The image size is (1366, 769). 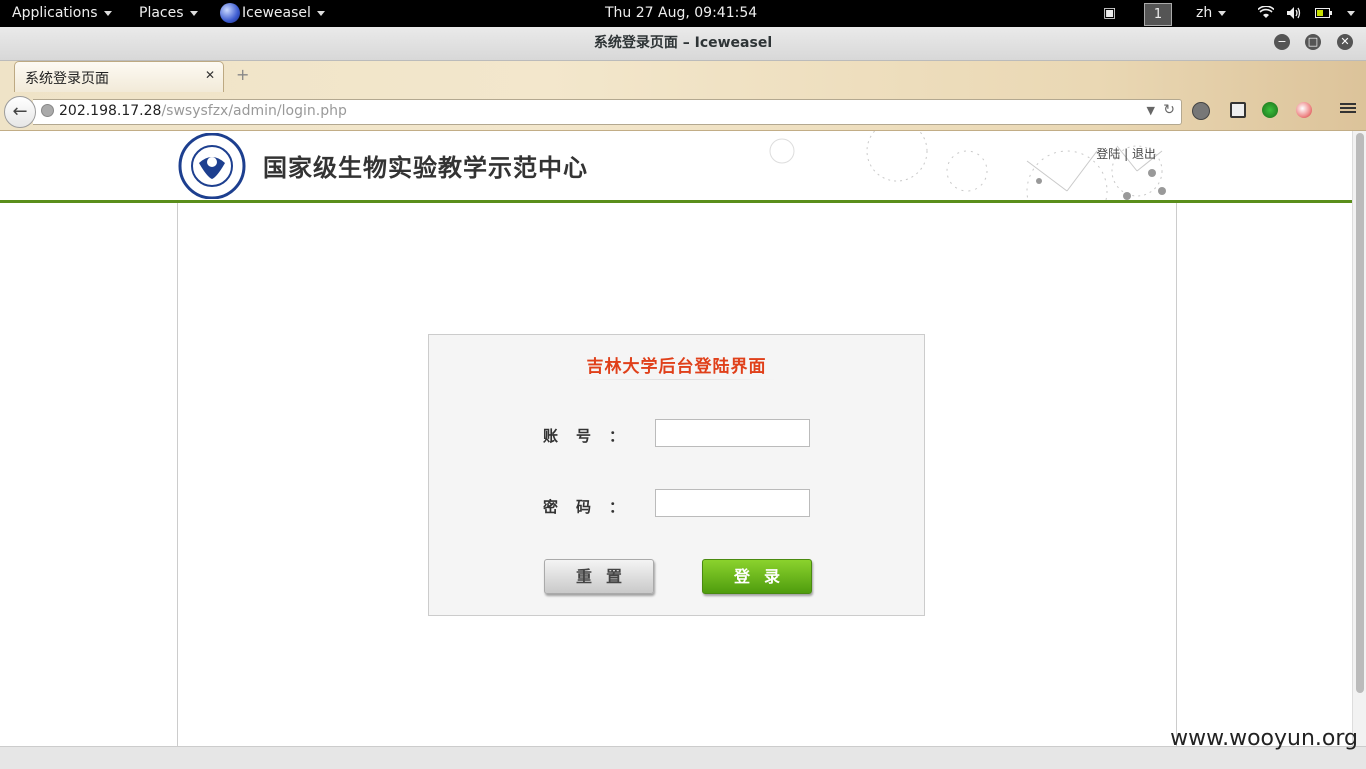 I want to click on language-label: zh, so click(x=1204, y=13).